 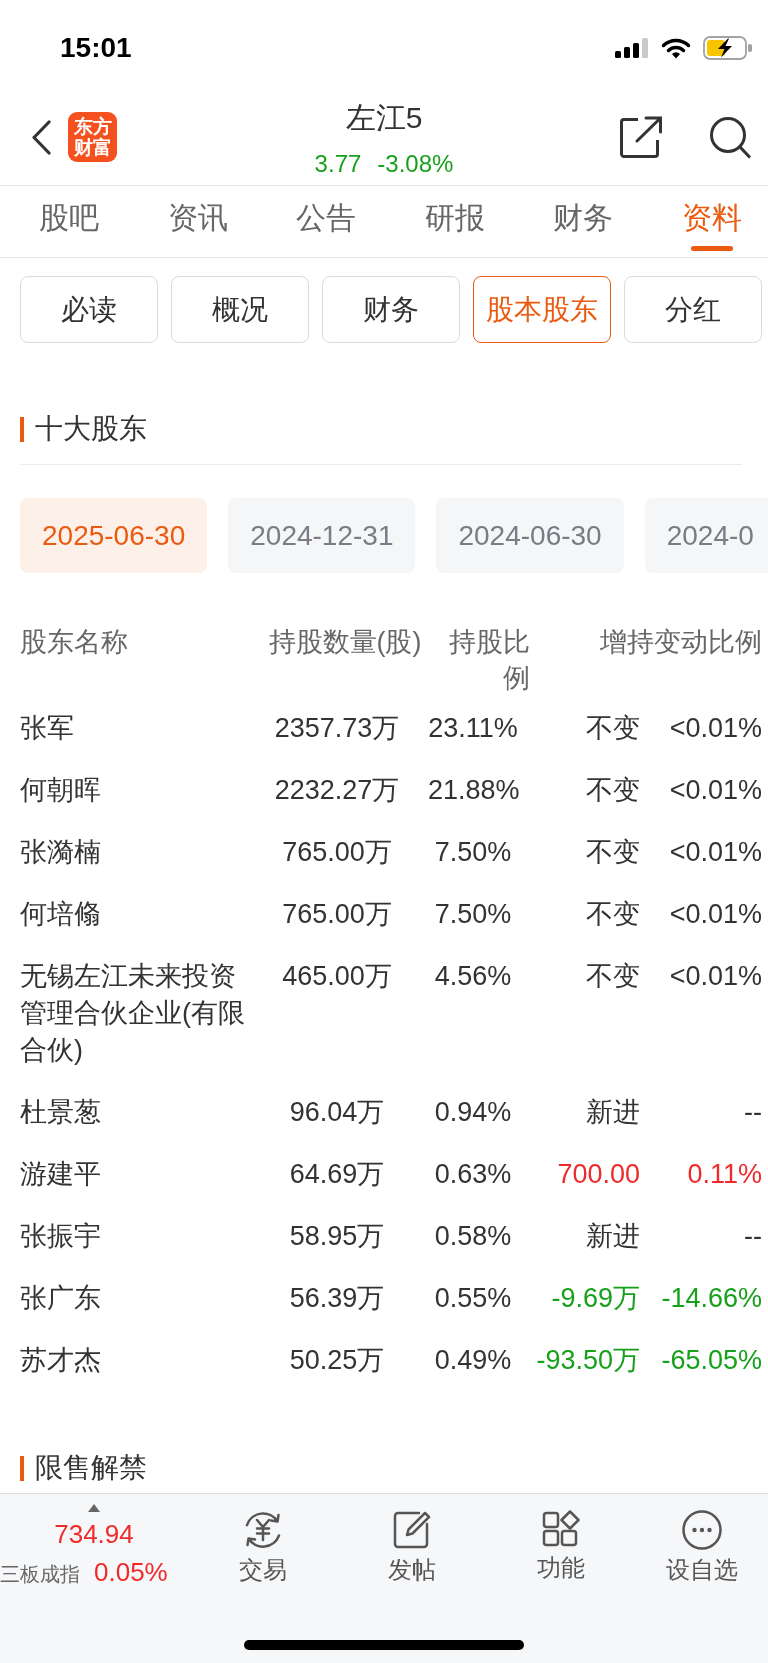 What do you see at coordinates (711, 221) in the screenshot?
I see `nav-tab: 资料` at bounding box center [711, 221].